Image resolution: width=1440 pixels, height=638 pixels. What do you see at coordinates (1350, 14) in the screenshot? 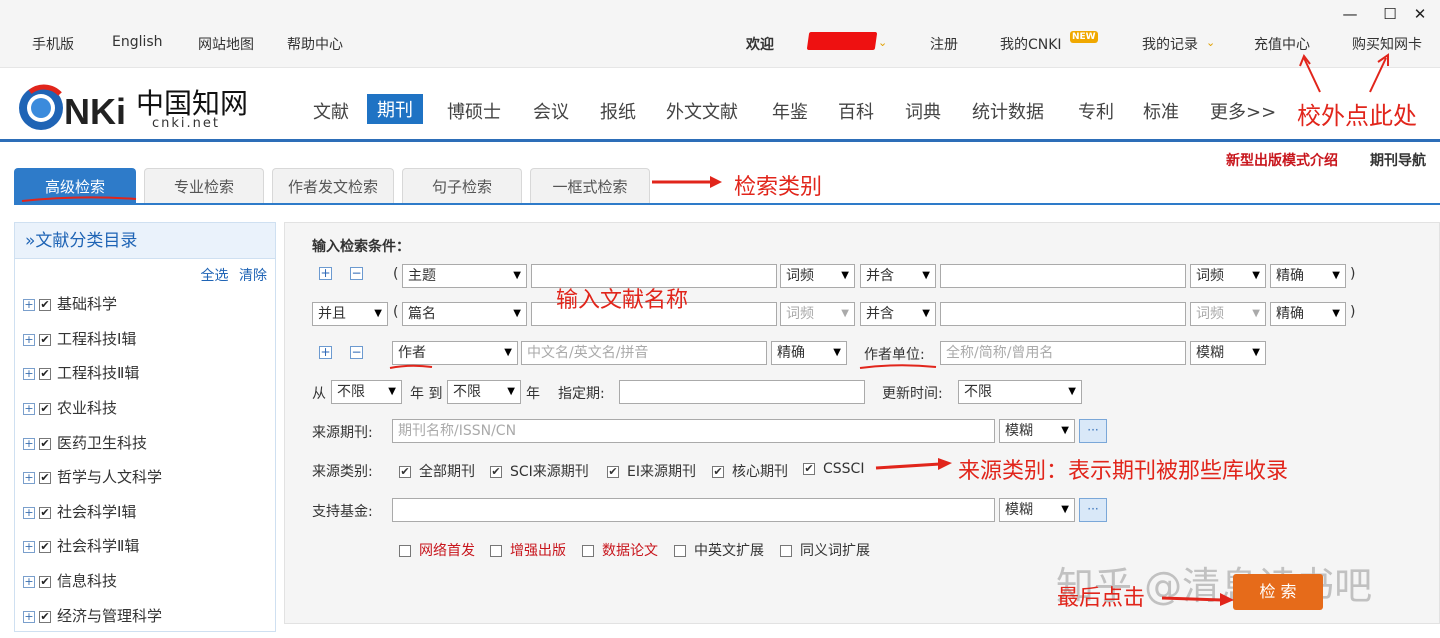
I see `minimize-icon: —` at bounding box center [1350, 14].